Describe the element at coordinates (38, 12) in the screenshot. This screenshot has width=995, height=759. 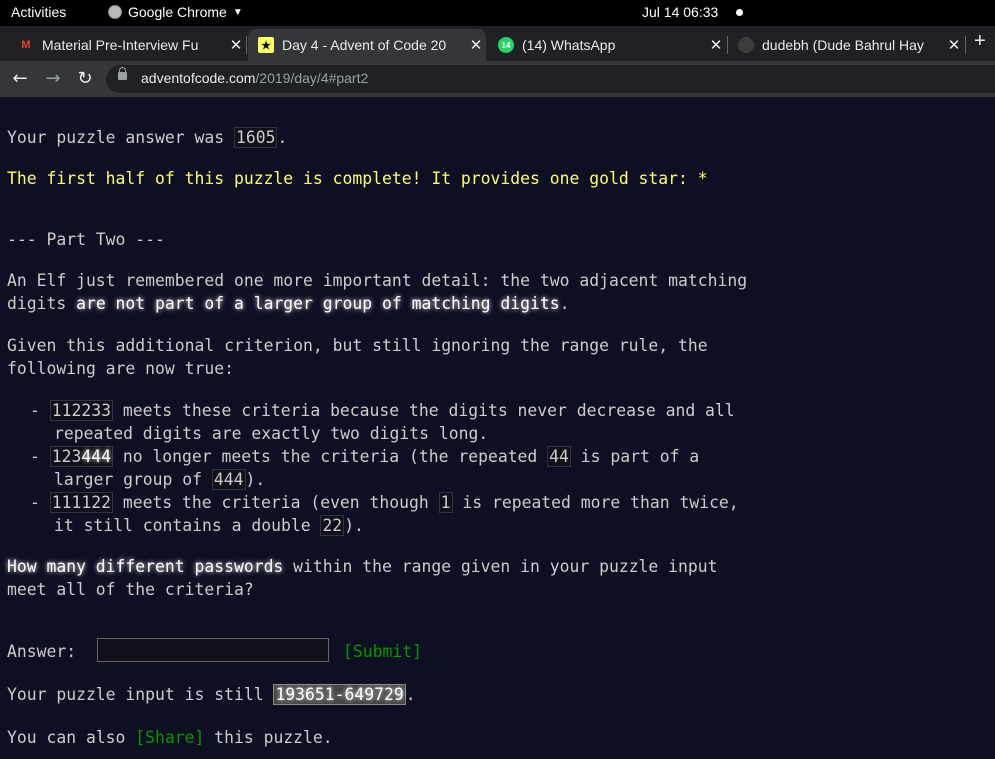
I see `activities-button: Activities` at that location.